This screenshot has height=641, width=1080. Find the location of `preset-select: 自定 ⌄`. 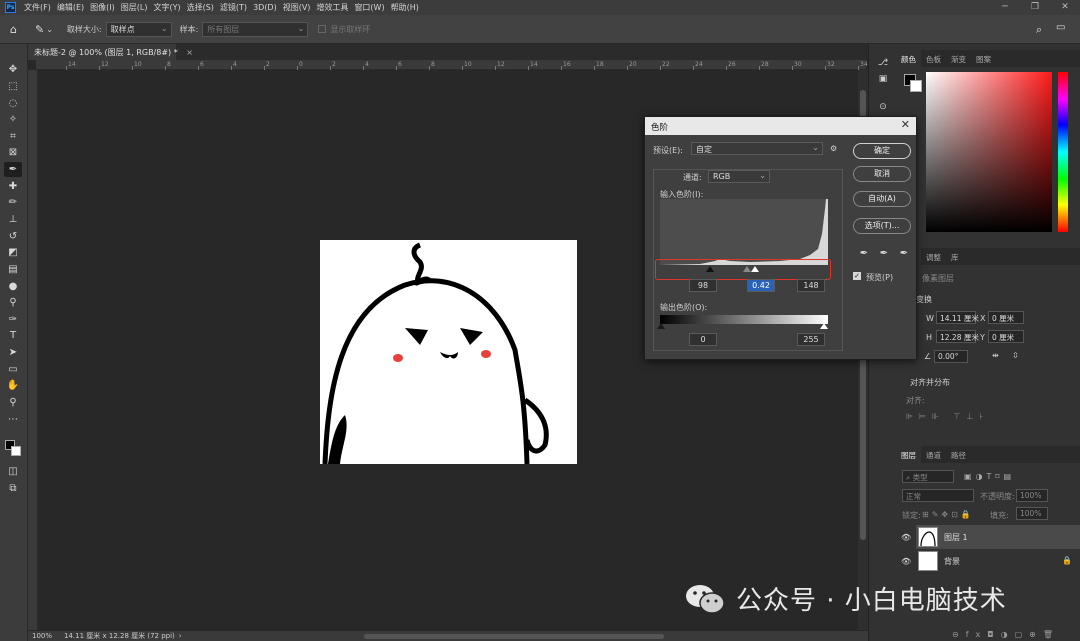

preset-select: 自定 ⌄ is located at coordinates (757, 148).